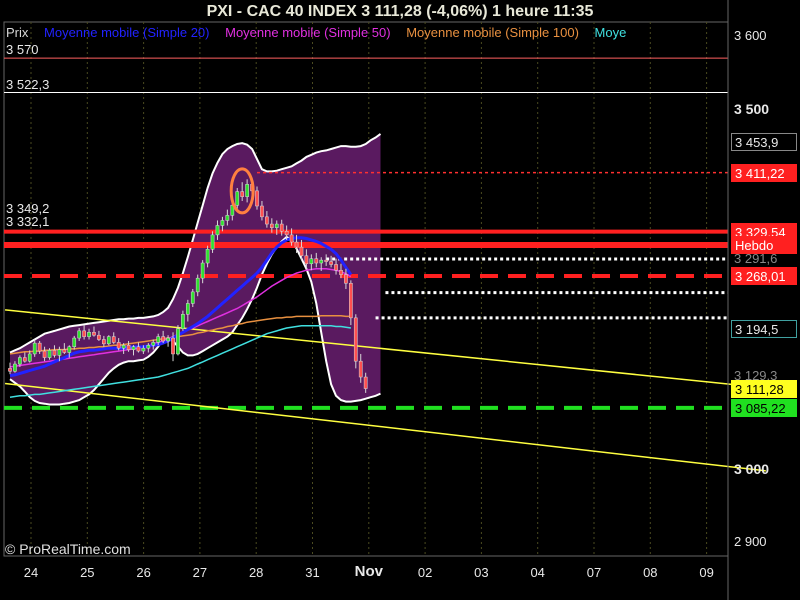 Image resolution: width=800 pixels, height=600 pixels. Describe the element at coordinates (752, 469) in the screenshot. I see `price-tick-label: 3 000` at that location.